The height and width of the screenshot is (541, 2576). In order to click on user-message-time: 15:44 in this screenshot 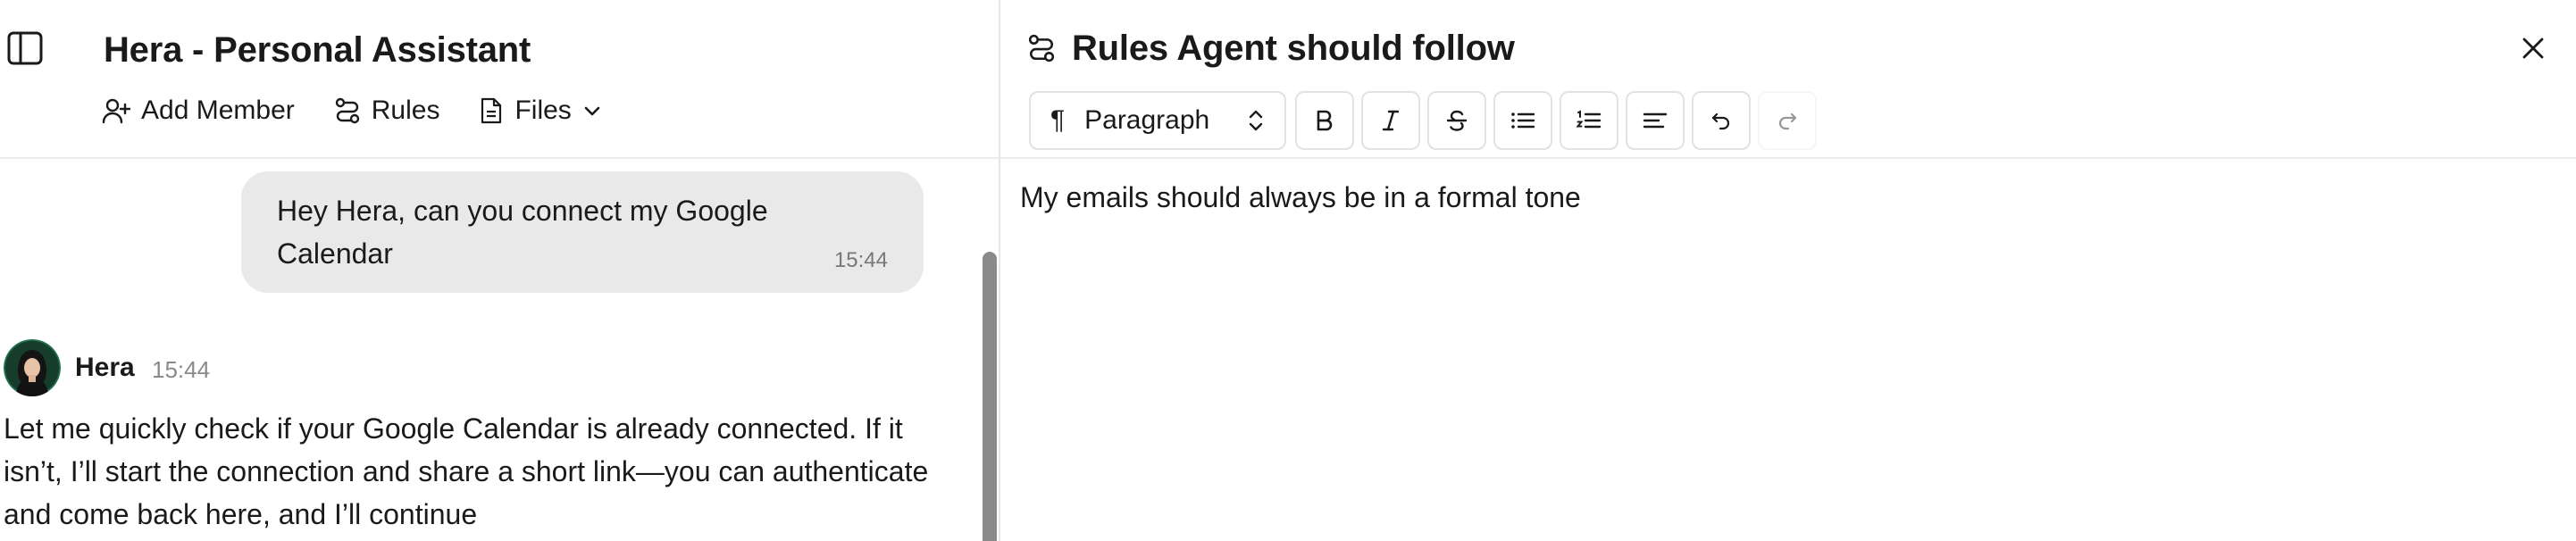, I will do `click(861, 260)`.